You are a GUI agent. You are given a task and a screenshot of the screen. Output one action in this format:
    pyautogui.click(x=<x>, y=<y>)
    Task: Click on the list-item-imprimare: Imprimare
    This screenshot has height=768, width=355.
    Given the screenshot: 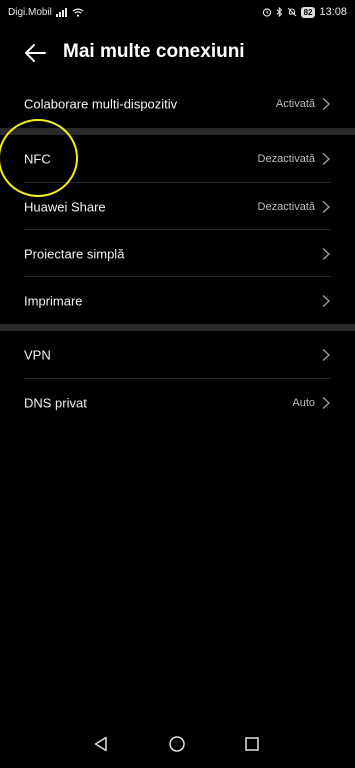 What is the action you would take?
    pyautogui.click(x=177, y=300)
    